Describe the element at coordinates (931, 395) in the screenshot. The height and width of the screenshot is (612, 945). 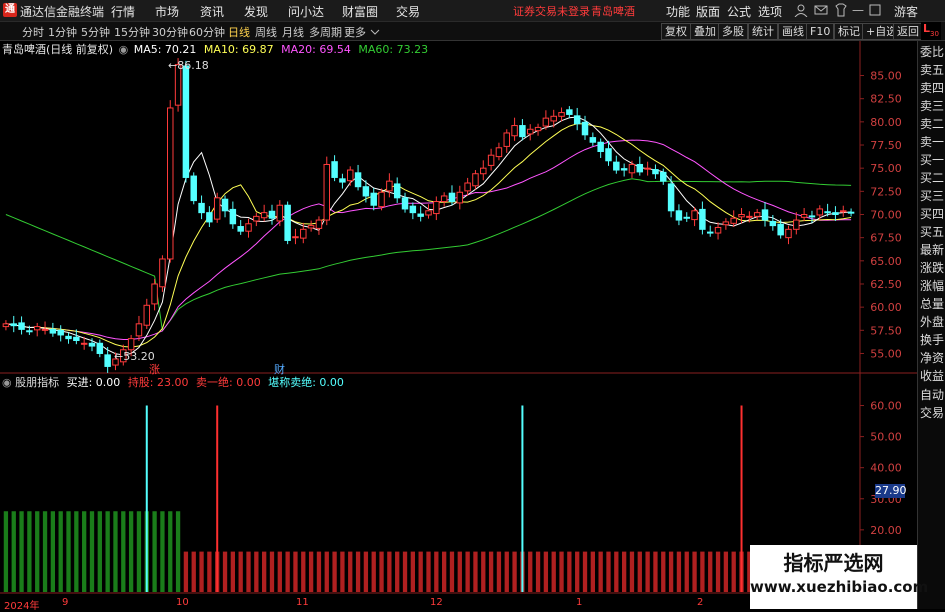
I see `rp-auto: 自动` at that location.